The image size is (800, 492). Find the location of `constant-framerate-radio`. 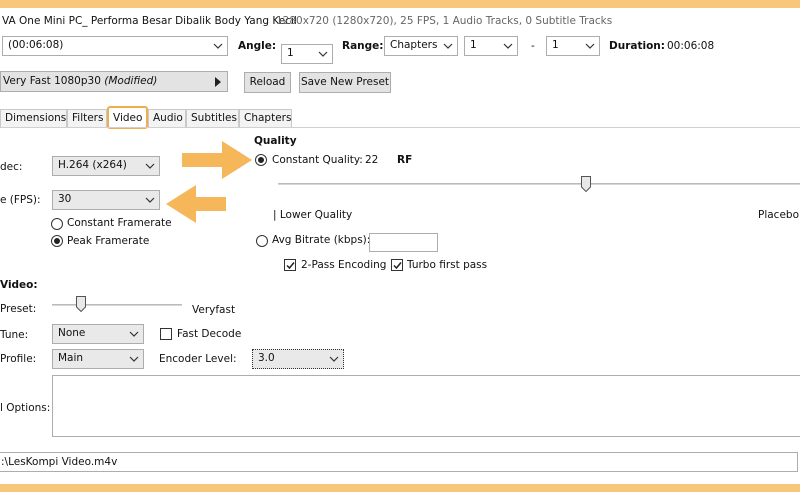

constant-framerate-radio is located at coordinates (57, 224).